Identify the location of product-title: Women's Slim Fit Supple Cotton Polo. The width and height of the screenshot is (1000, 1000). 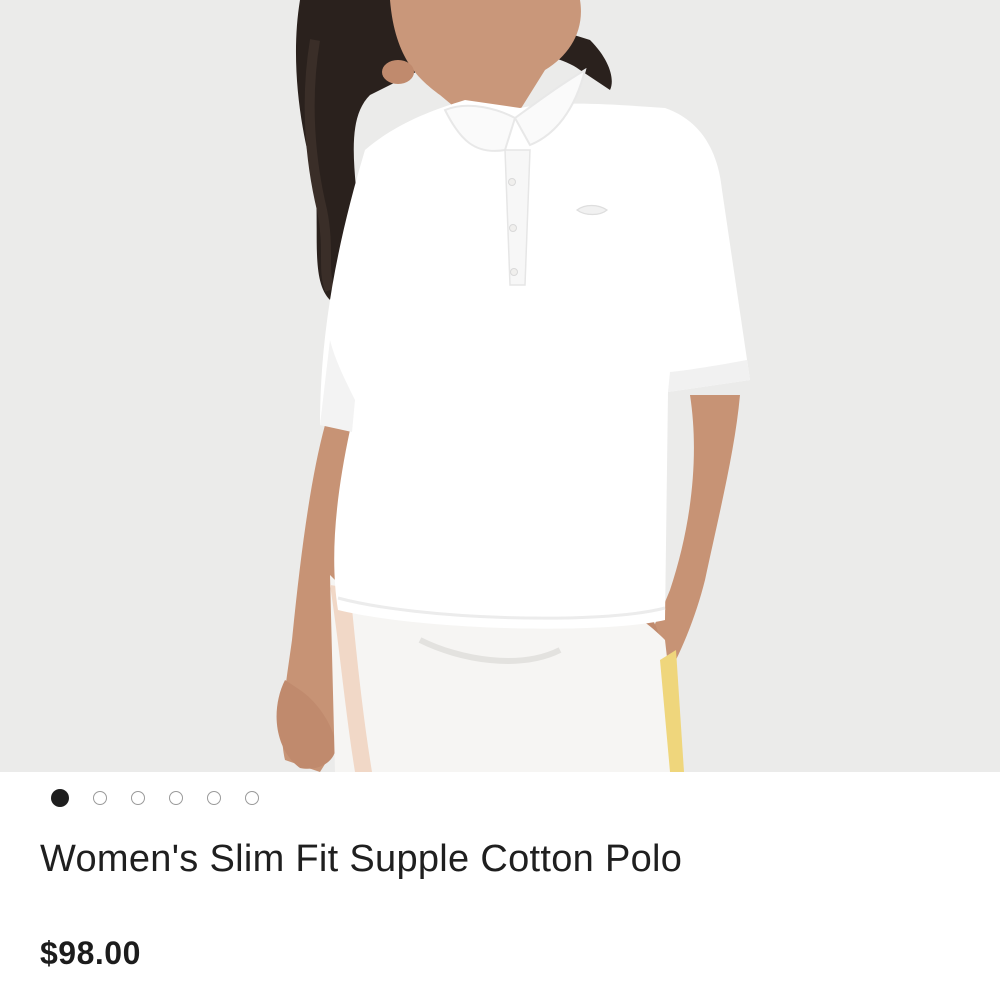
(361, 859).